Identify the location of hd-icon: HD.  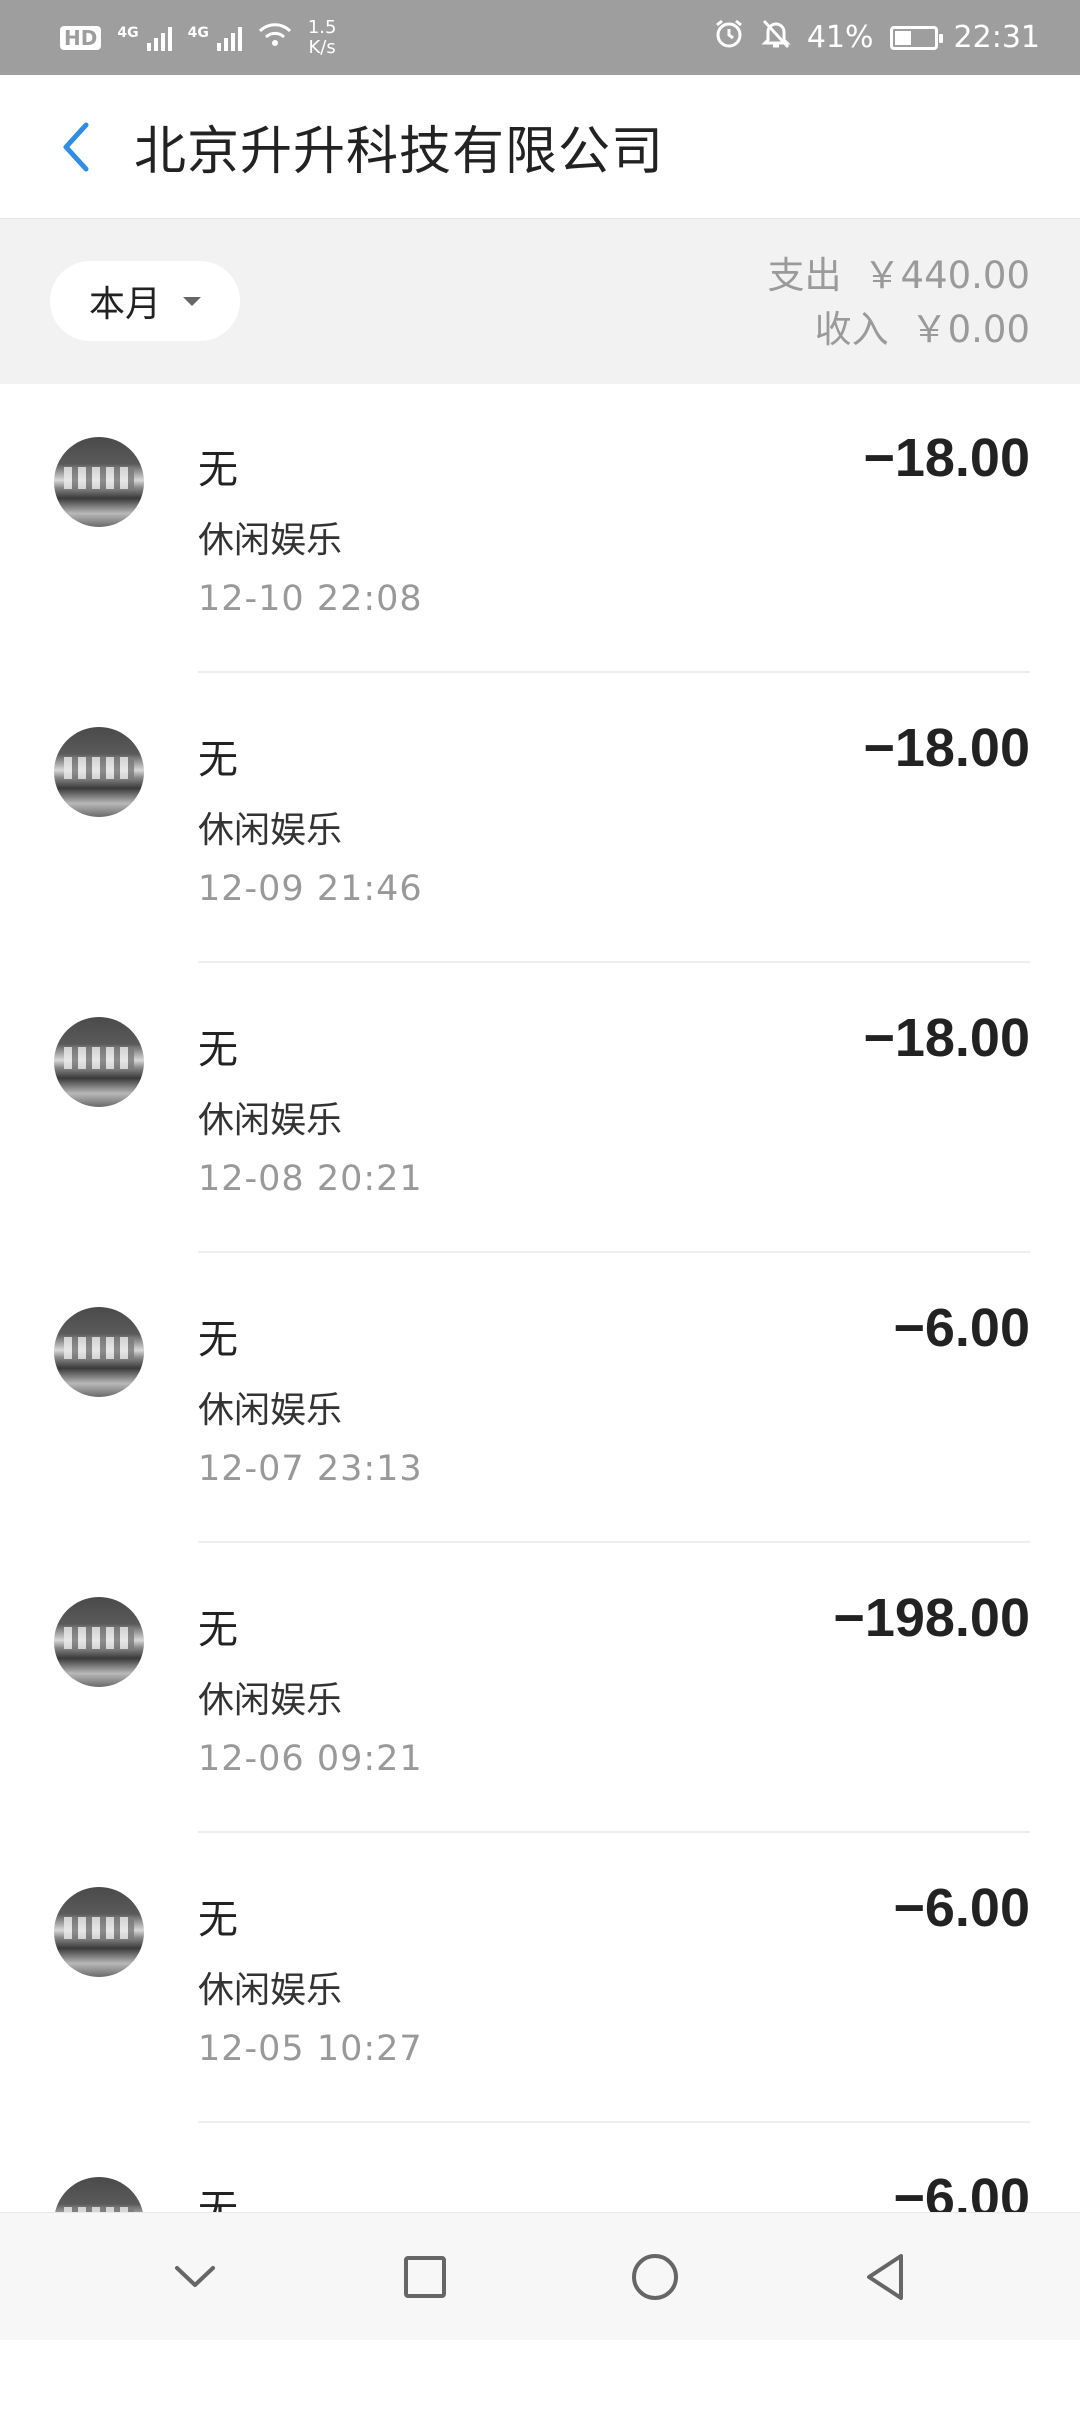
(81, 37).